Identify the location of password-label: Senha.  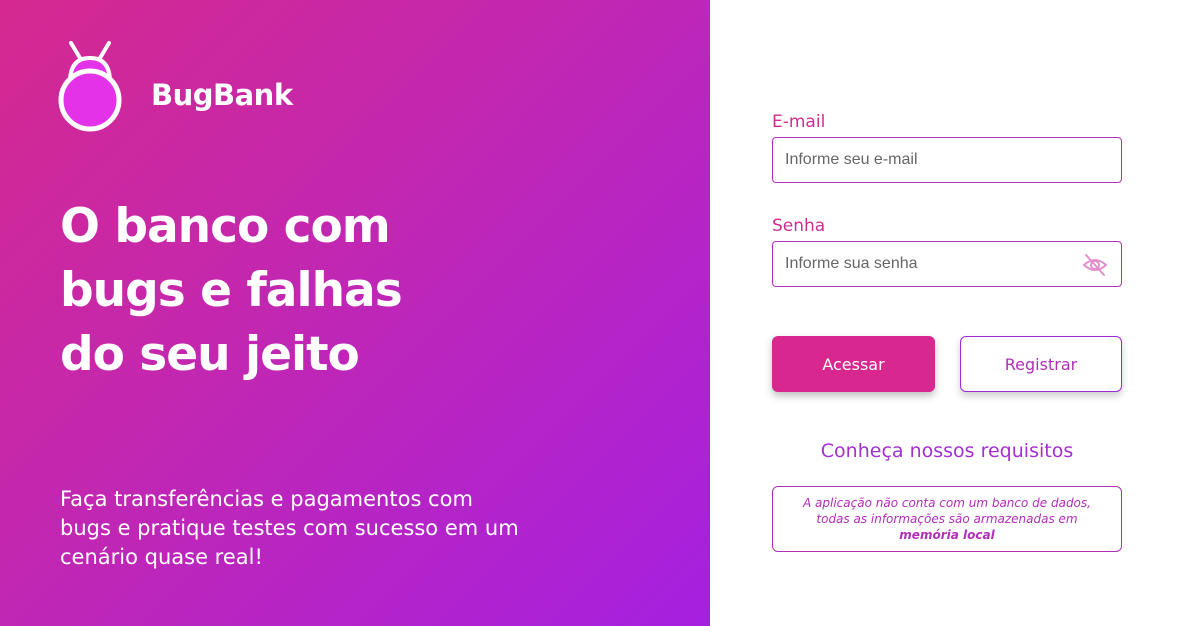
(799, 226).